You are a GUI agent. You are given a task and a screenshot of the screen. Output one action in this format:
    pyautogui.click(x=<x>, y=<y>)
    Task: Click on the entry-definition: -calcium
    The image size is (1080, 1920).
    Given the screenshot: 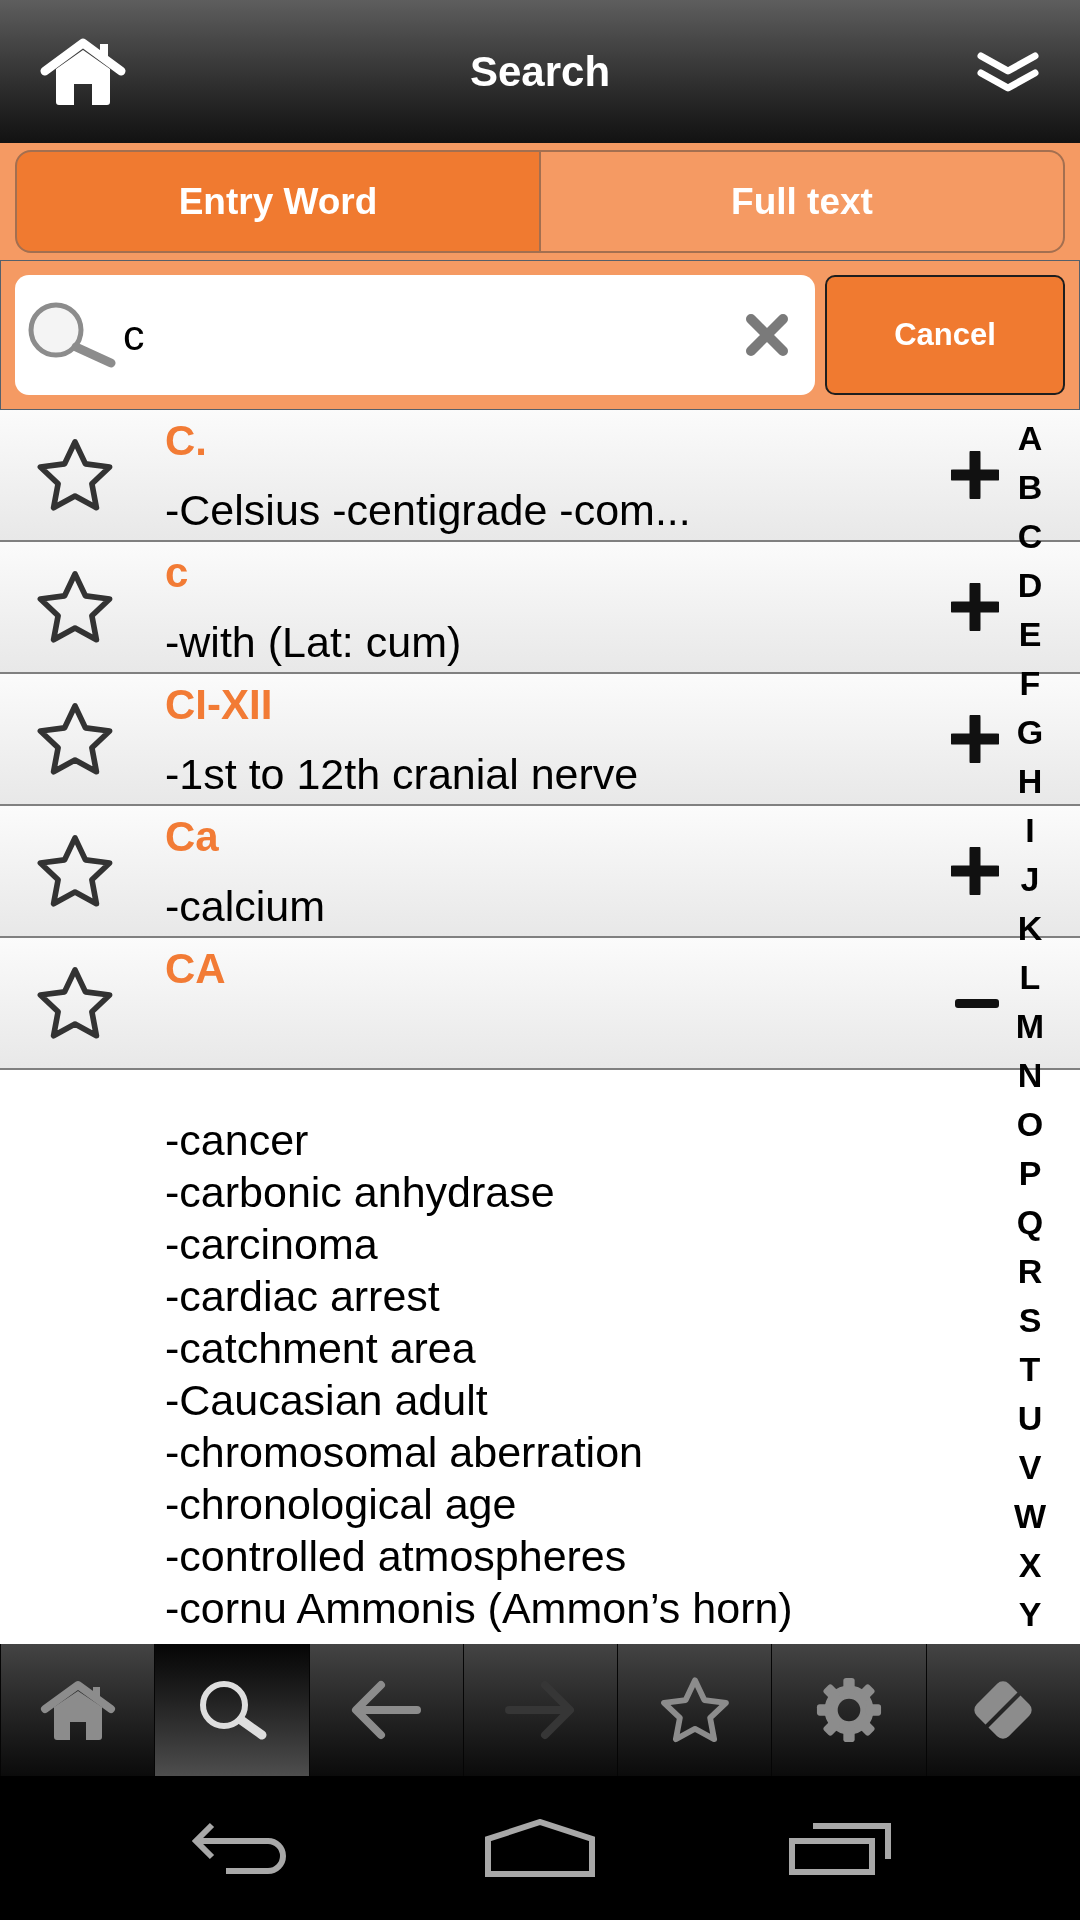 What is the action you would take?
    pyautogui.click(x=245, y=906)
    